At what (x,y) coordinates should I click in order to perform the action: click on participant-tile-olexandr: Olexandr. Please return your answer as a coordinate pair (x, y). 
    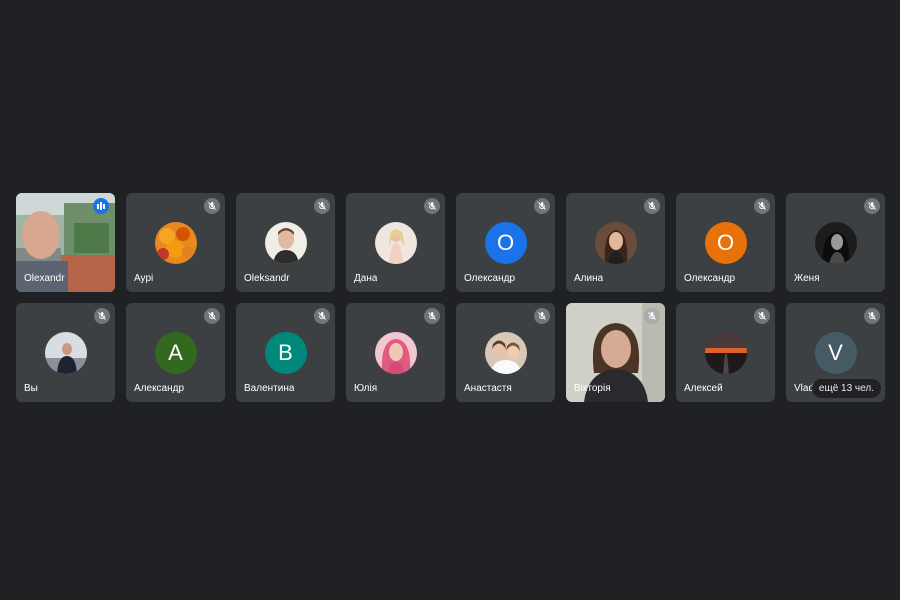
    Looking at the image, I should click on (65, 242).